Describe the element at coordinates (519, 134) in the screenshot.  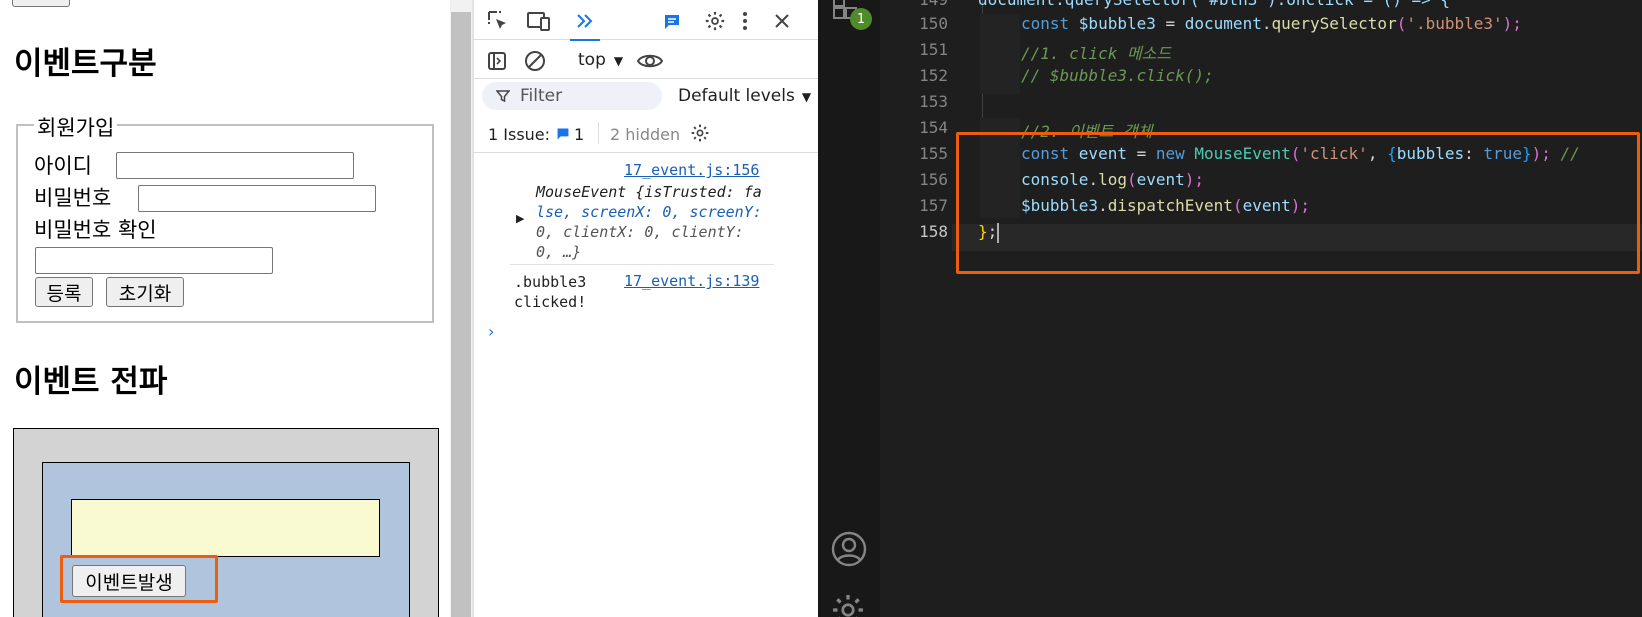
I see `issues-label: 1 Issue:` at that location.